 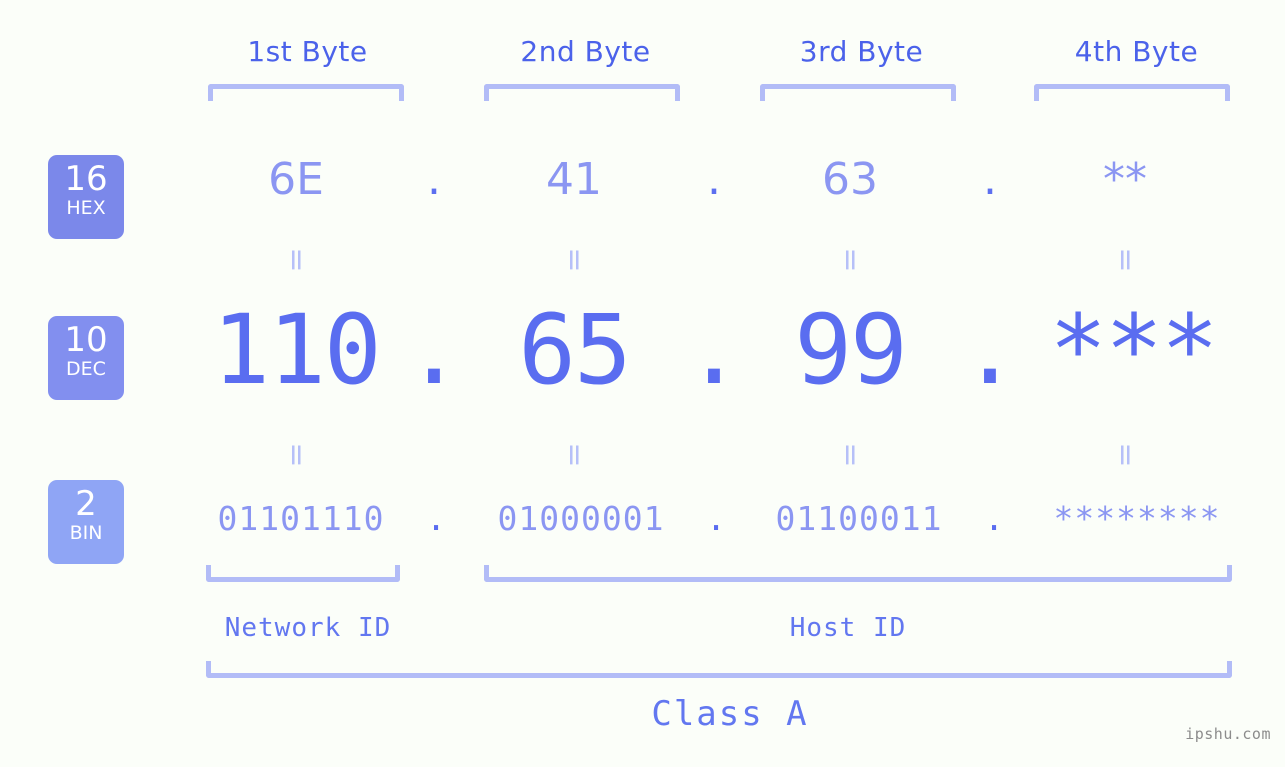 I want to click on equals-connector-dec-bin-1: =, so click(x=296, y=455).